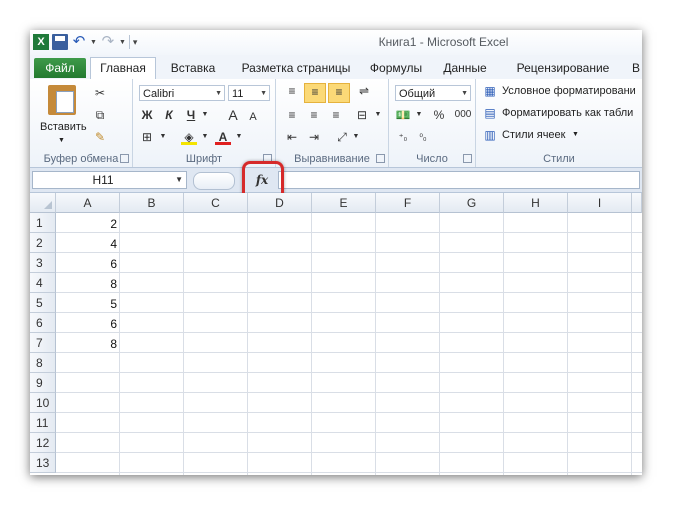 The height and width of the screenshot is (507, 674). I want to click on currency-dropdown-icon: ▼, so click(419, 115).